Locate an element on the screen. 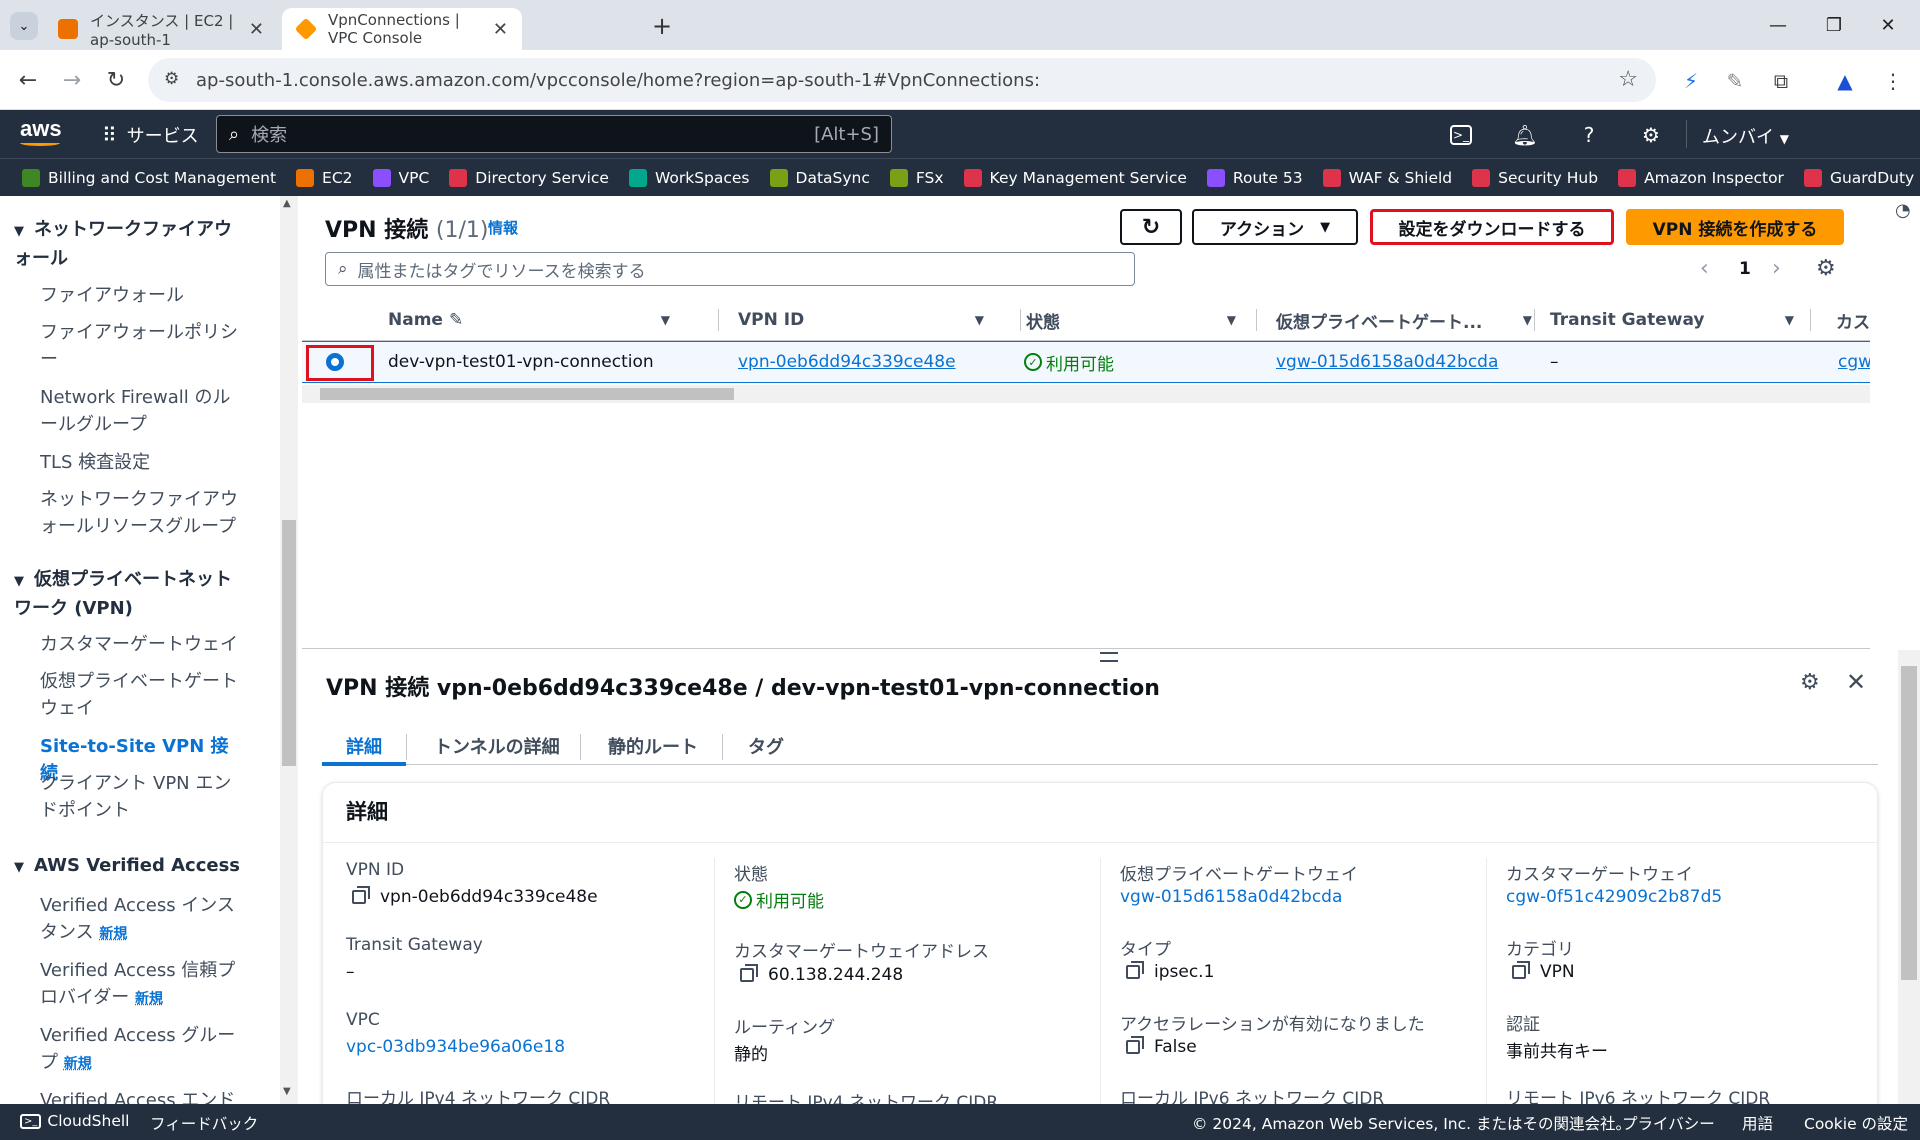  column-vpn-id: VPN ID ▼ is located at coordinates (870, 320).